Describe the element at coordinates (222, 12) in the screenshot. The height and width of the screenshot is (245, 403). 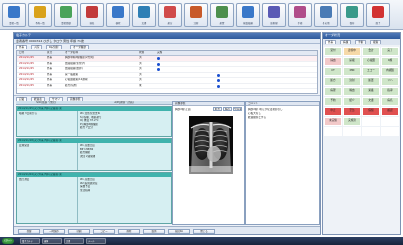
I see `treatment-icon` at that location.